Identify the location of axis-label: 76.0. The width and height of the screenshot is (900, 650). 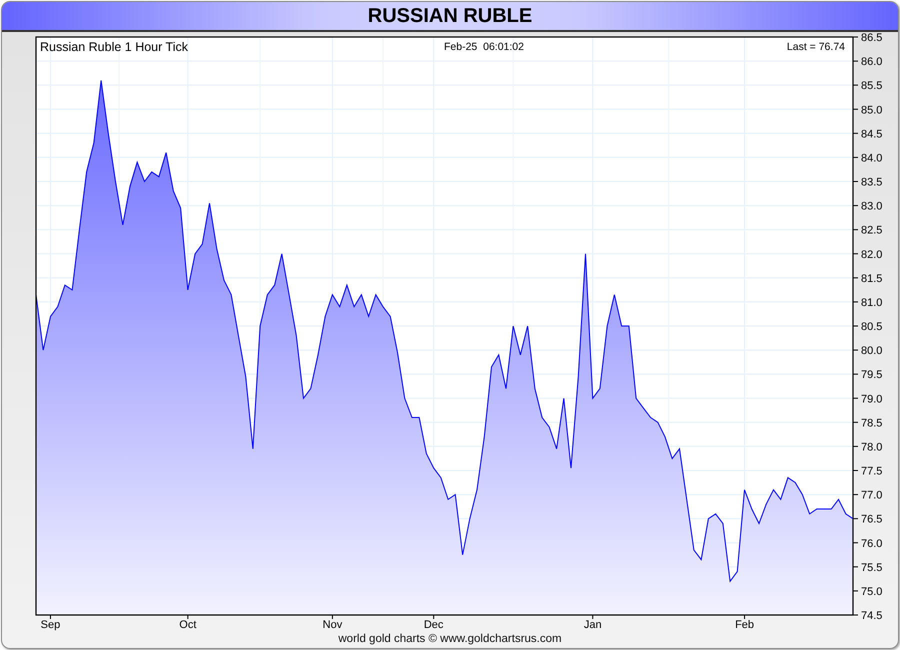
(871, 544).